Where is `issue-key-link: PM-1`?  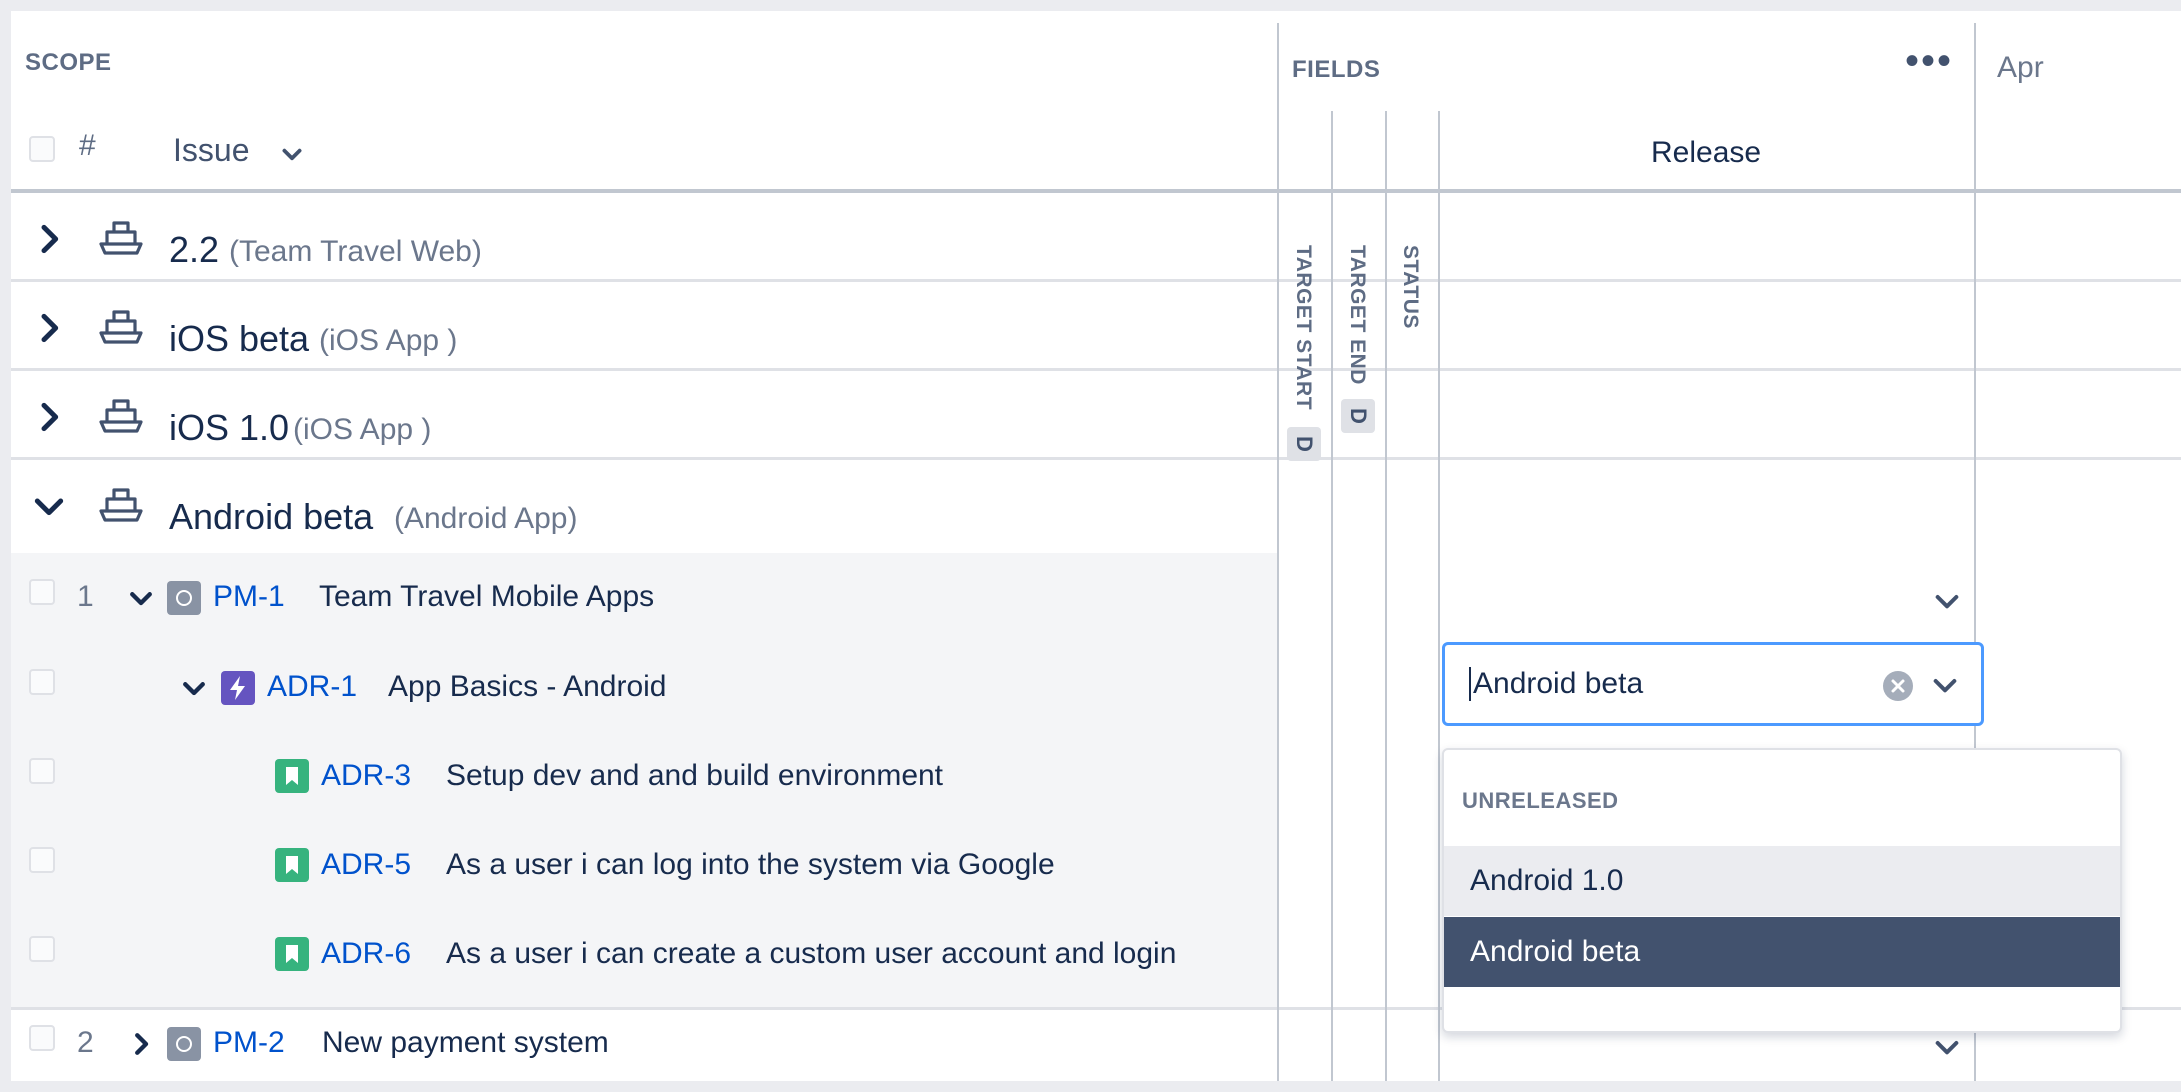 issue-key-link: PM-1 is located at coordinates (249, 597).